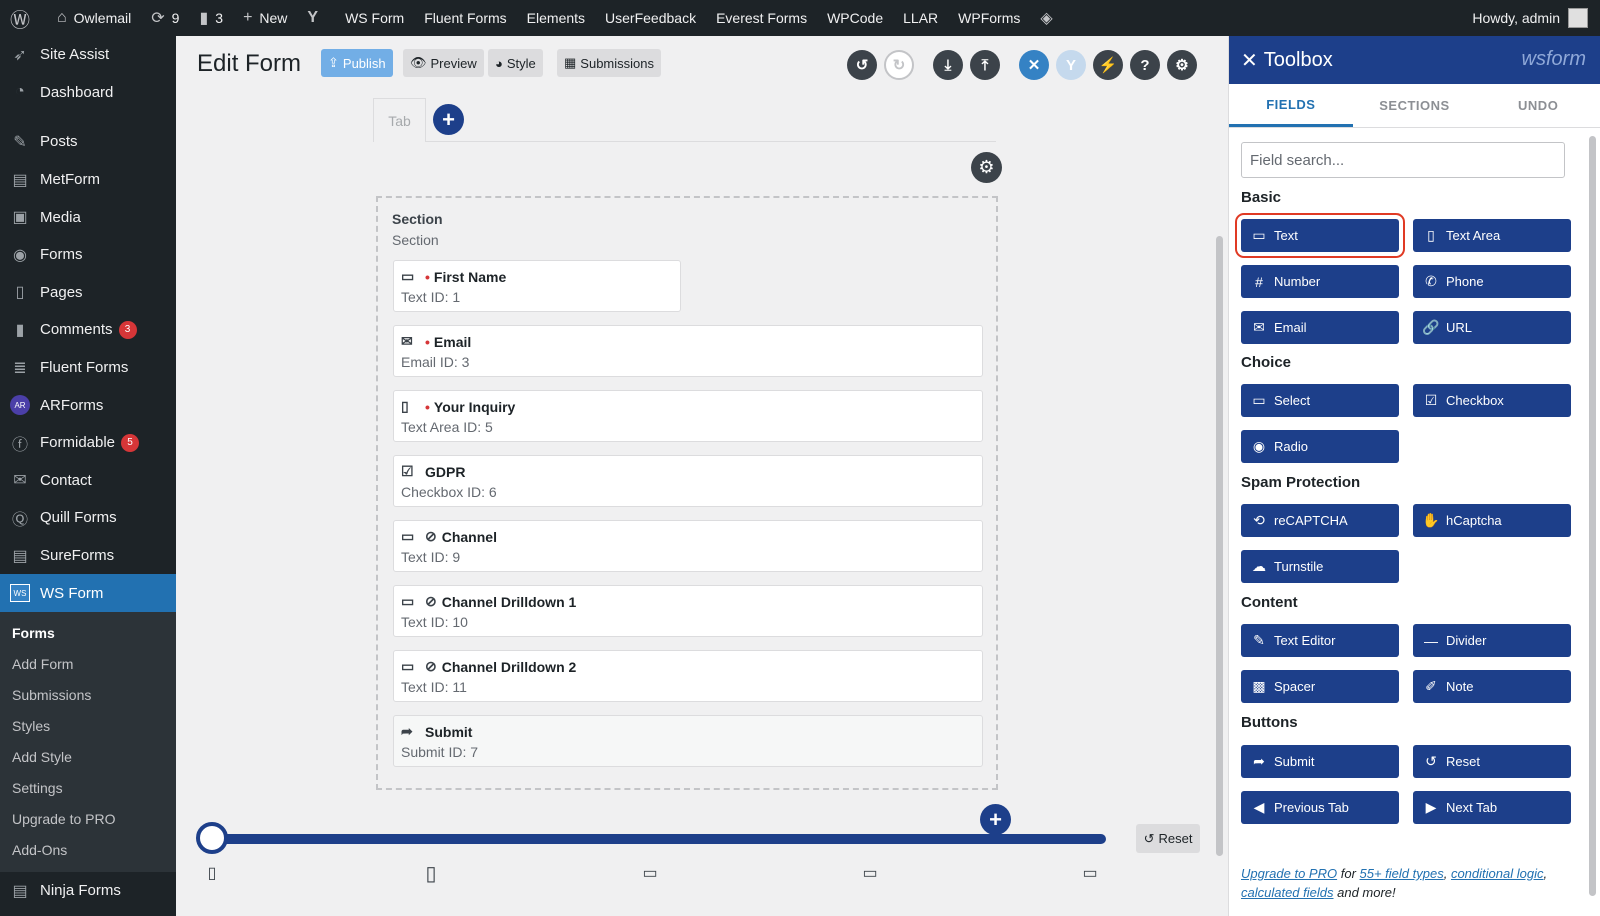 The height and width of the screenshot is (916, 1600). Describe the element at coordinates (1492, 327) in the screenshot. I see `field-button-url: 🔗 URL` at that location.